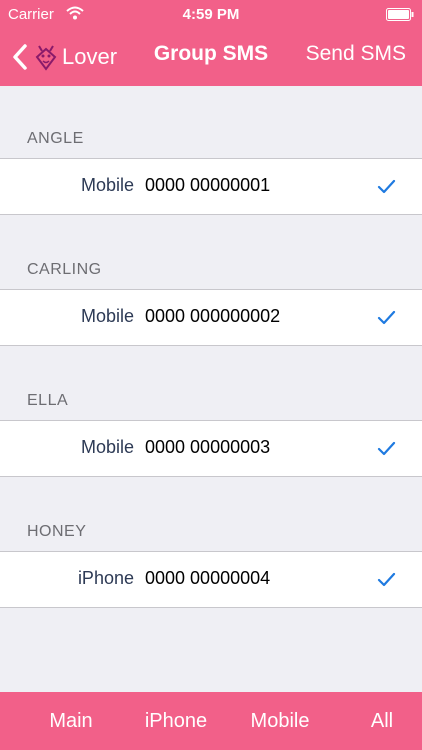 The width and height of the screenshot is (422, 750). What do you see at coordinates (64, 269) in the screenshot?
I see `section-header: CARLING` at bounding box center [64, 269].